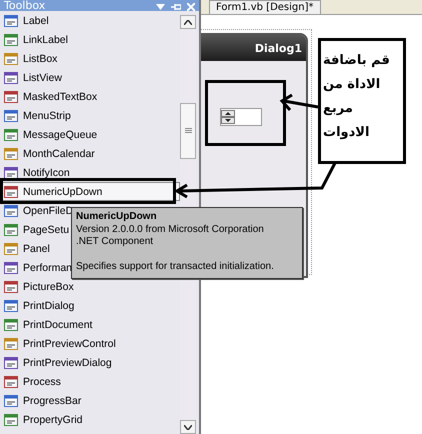 The height and width of the screenshot is (434, 422). Describe the element at coordinates (278, 48) in the screenshot. I see `form-title: Dialog1` at that location.